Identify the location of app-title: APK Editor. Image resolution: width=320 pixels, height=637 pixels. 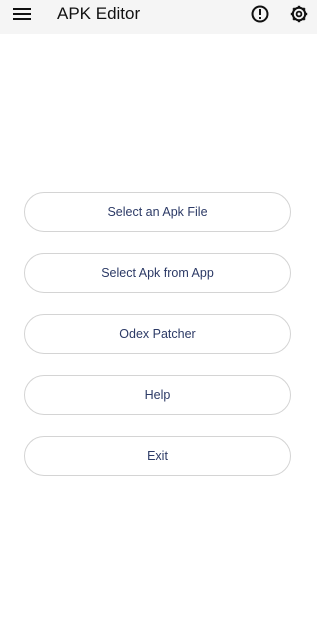
(99, 13).